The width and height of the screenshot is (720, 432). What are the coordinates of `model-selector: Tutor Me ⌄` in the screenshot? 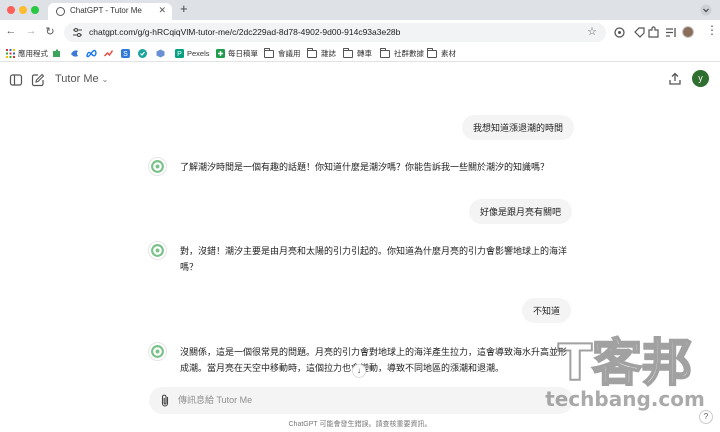 It's located at (81, 79).